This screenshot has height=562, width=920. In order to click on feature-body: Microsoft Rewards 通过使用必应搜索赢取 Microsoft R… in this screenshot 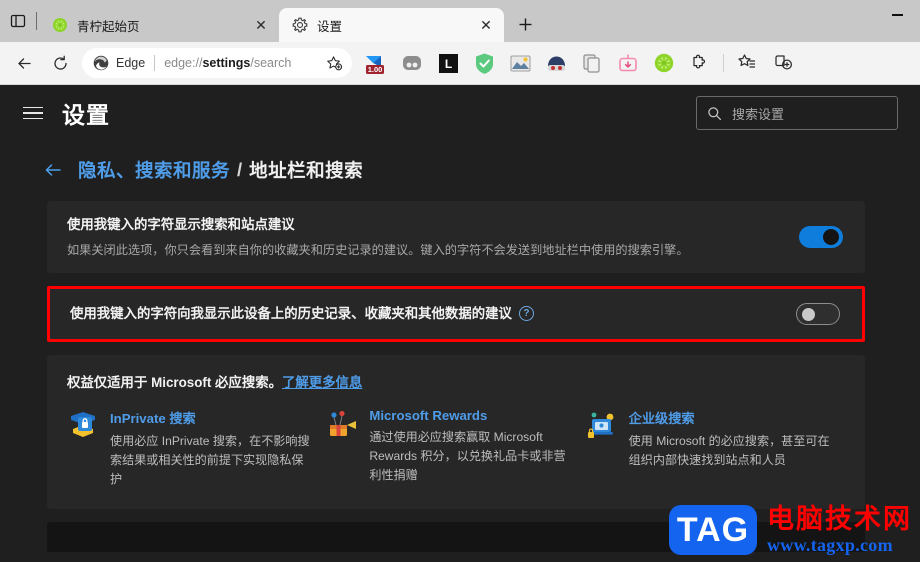, I will do `click(470, 448)`.